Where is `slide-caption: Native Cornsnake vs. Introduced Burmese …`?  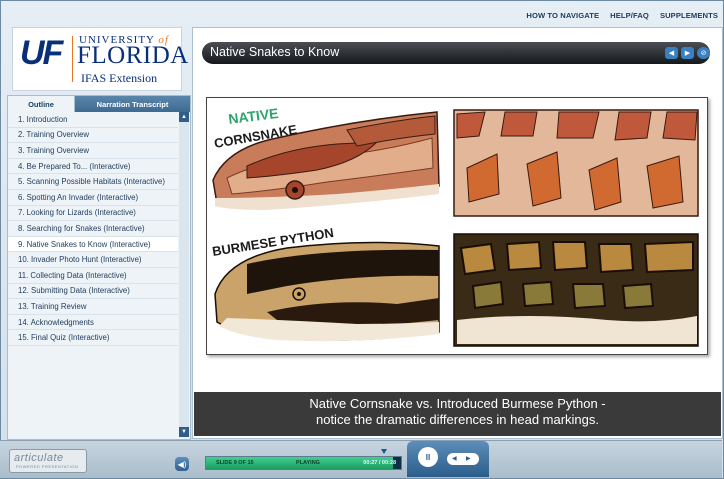
slide-caption: Native Cornsnake vs. Introduced Burmese … is located at coordinates (457, 414).